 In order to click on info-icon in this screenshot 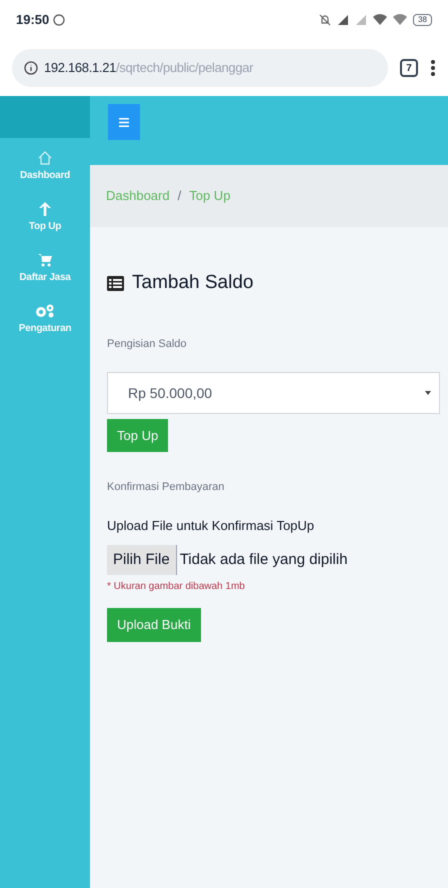, I will do `click(31, 68)`.